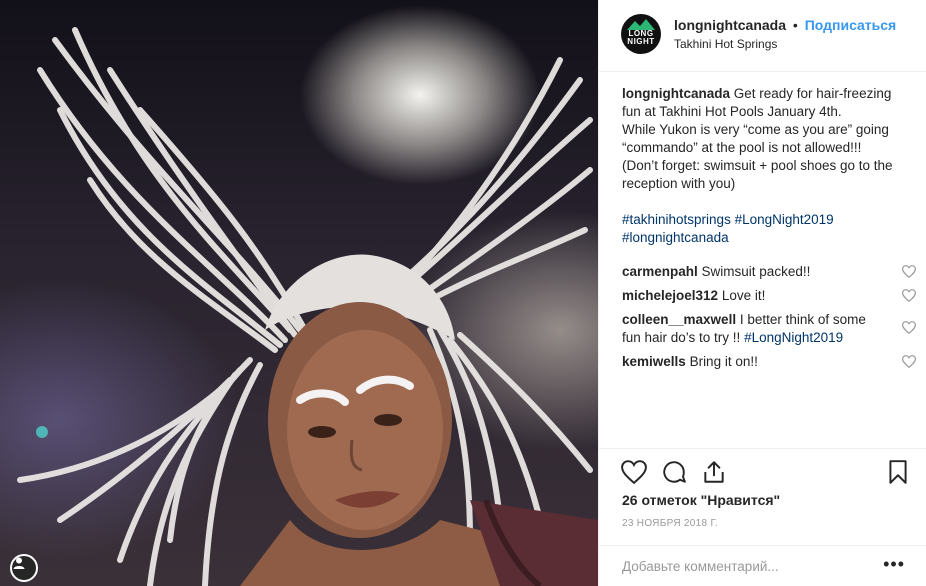 This screenshot has width=926, height=586. Describe the element at coordinates (660, 271) in the screenshot. I see `comment-username: carmenpahl` at that location.